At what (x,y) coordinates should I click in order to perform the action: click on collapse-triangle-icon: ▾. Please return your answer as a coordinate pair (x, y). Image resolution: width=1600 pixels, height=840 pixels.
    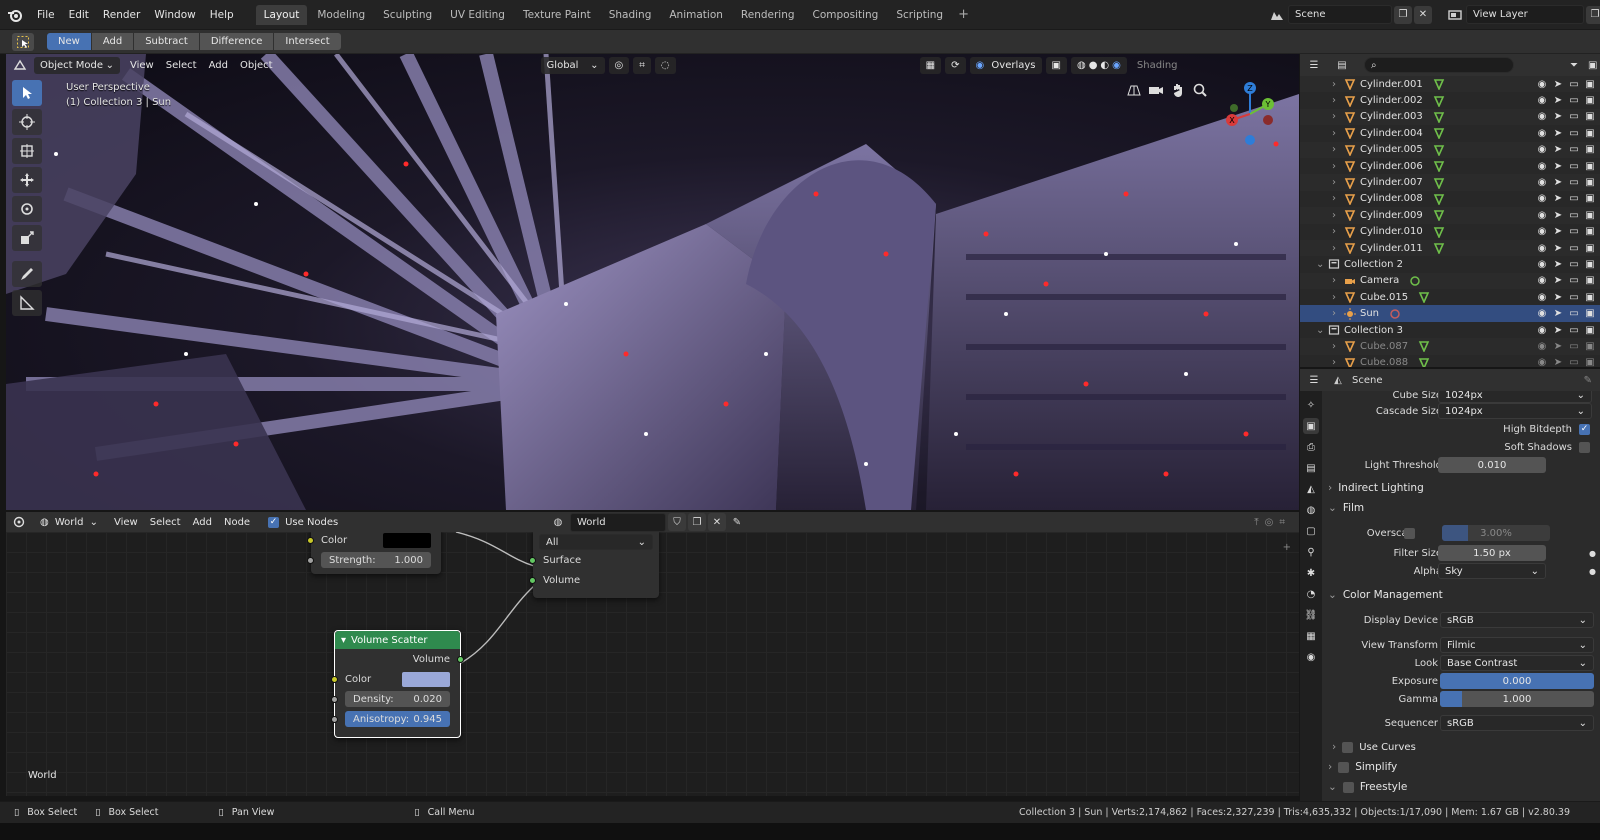
    Looking at the image, I should click on (343, 640).